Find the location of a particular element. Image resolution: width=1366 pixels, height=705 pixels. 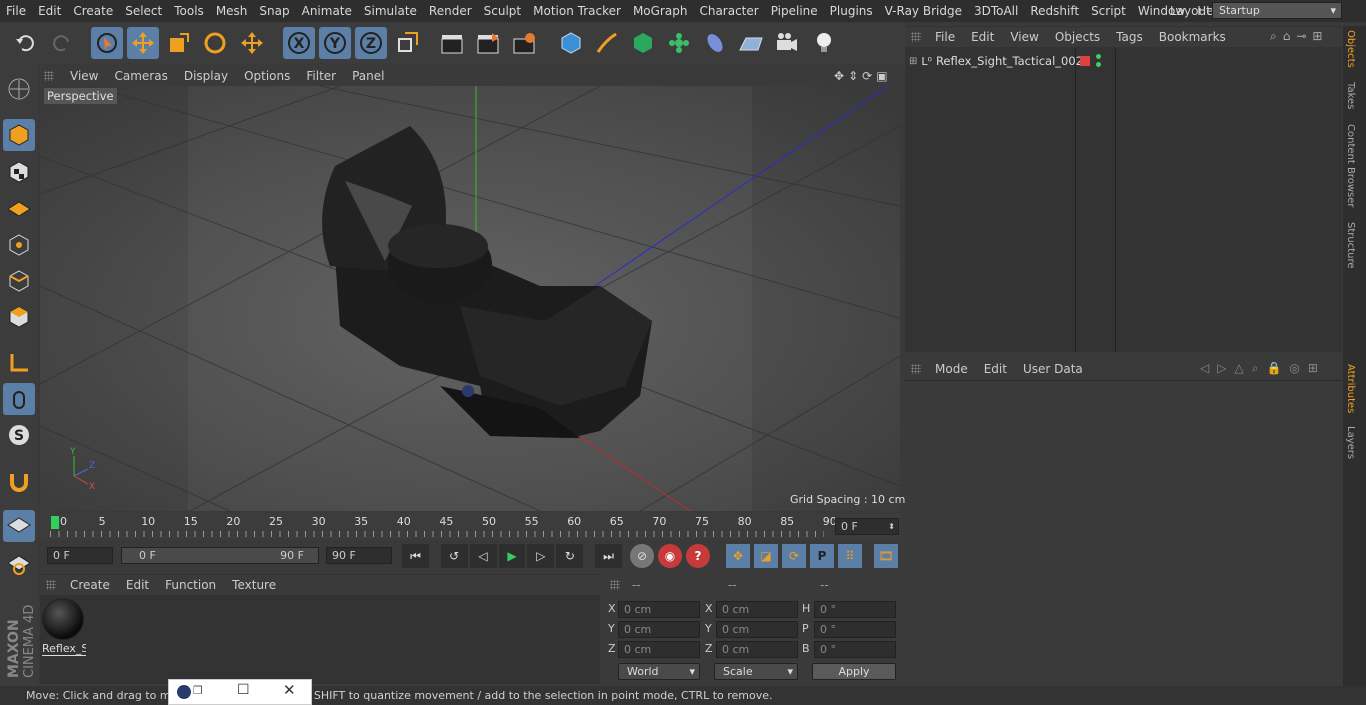

material-swatch: Reflex_S is located at coordinates (64, 627).